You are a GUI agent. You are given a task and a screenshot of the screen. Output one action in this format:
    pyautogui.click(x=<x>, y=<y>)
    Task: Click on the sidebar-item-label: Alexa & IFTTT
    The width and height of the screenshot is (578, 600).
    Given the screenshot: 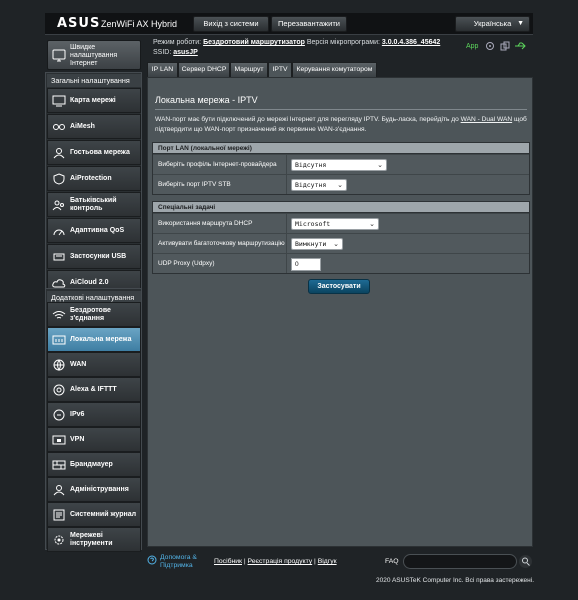 What is the action you would take?
    pyautogui.click(x=93, y=389)
    